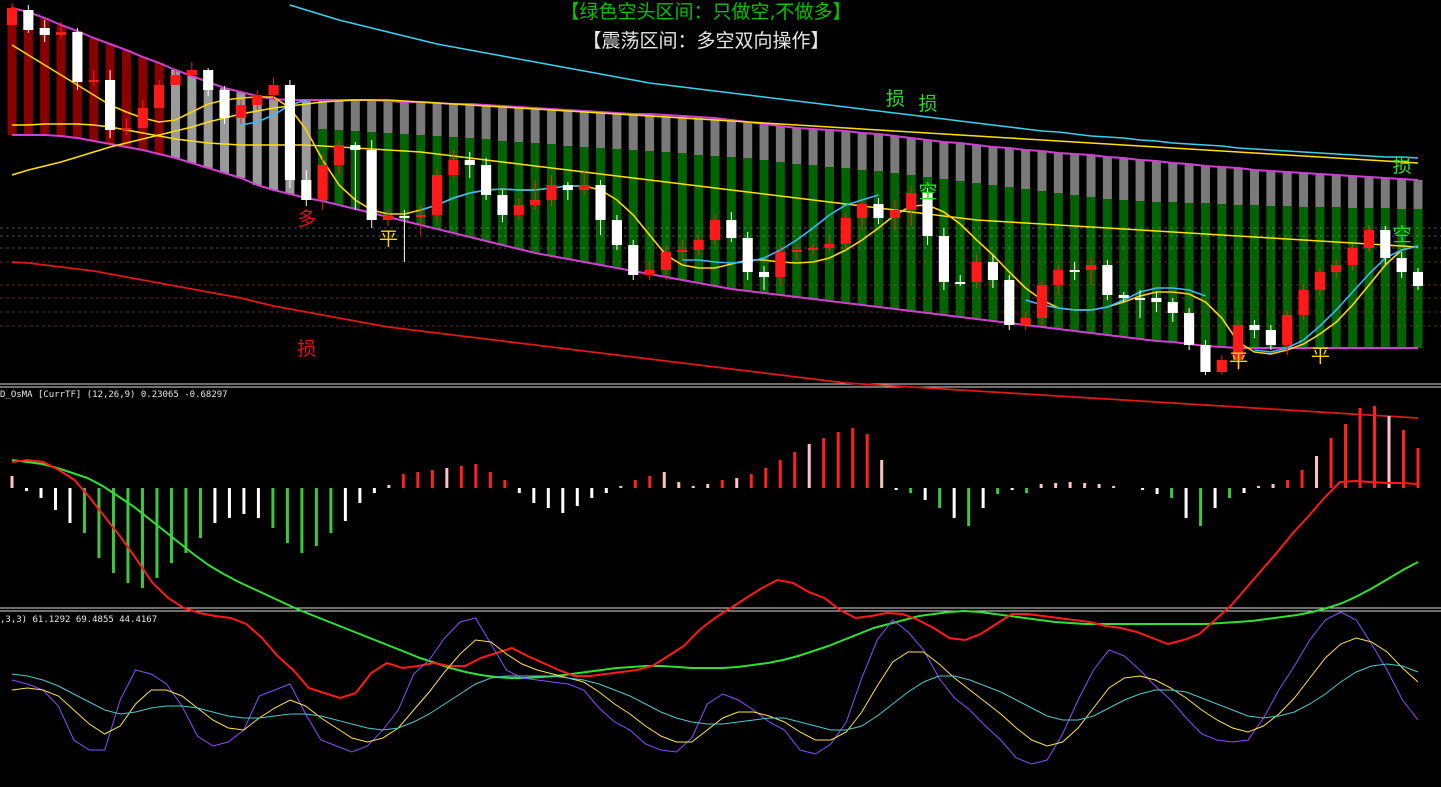 The height and width of the screenshot is (787, 1441). I want to click on signal-marker: 多, so click(306, 219).